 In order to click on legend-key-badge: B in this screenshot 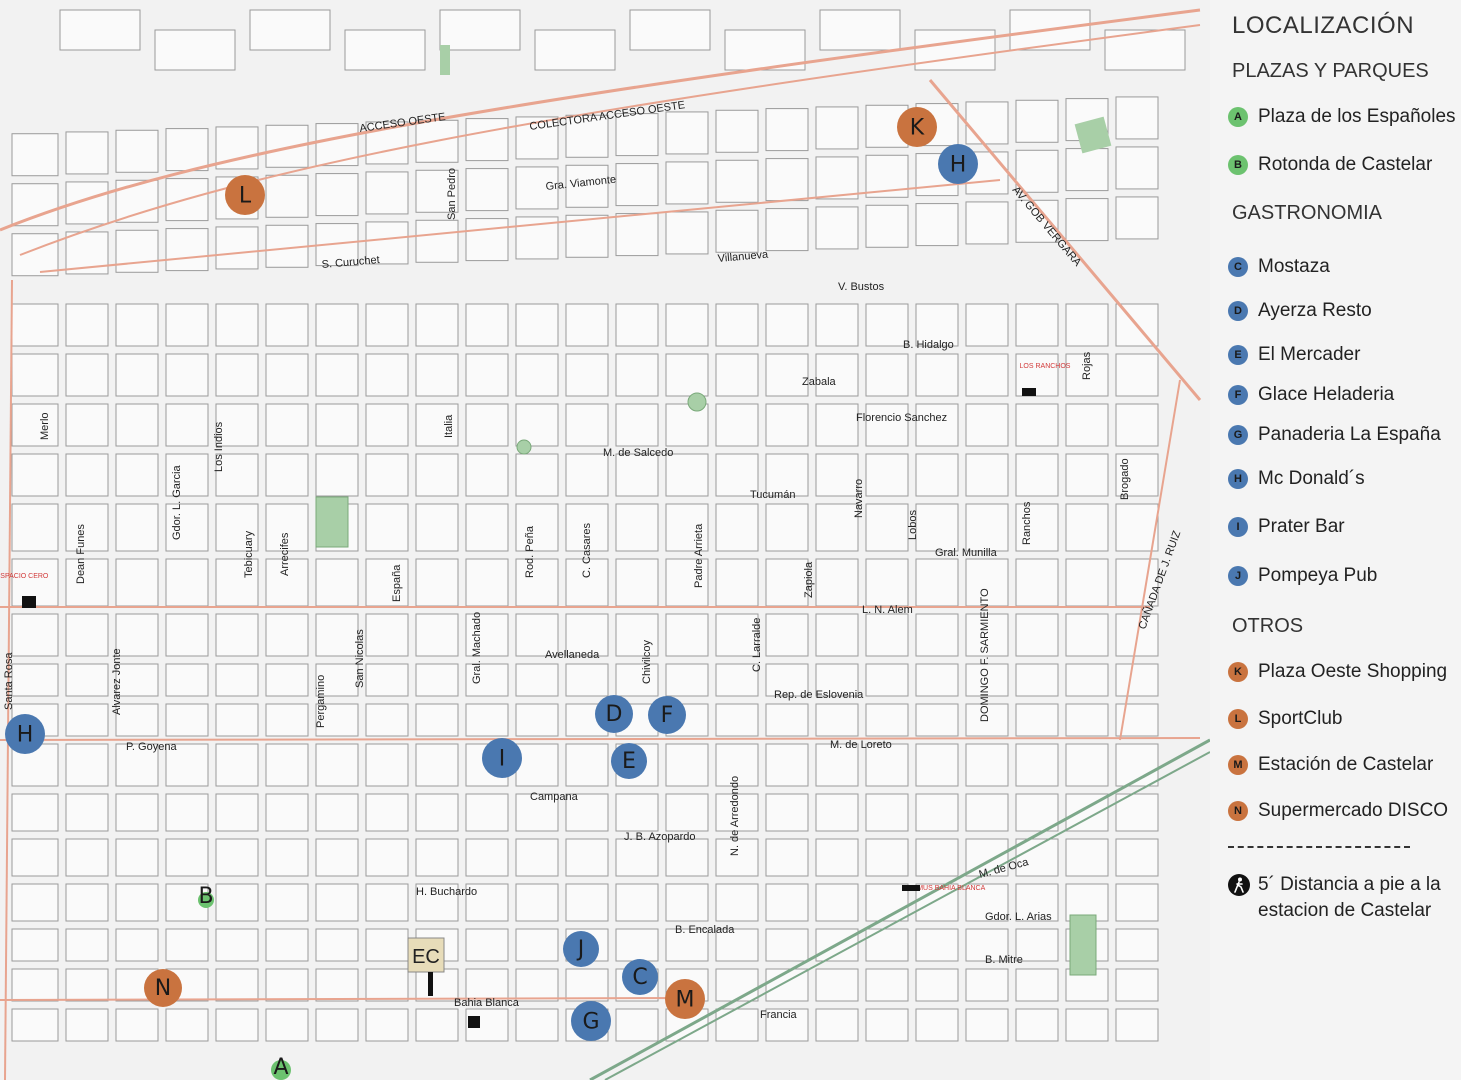, I will do `click(1238, 165)`.